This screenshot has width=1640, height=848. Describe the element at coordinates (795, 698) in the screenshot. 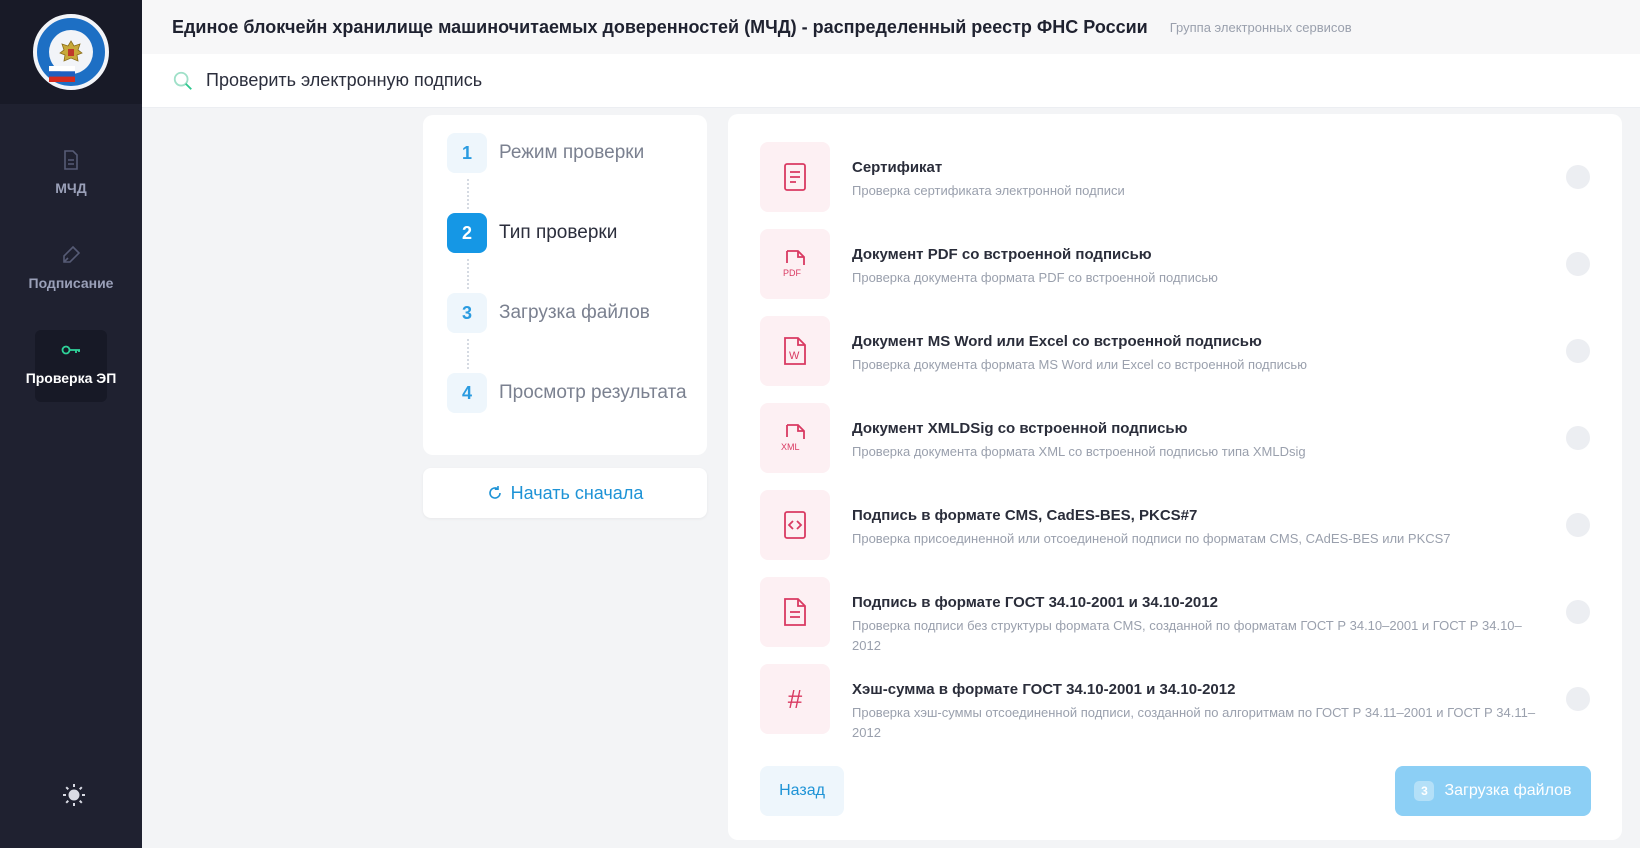

I see `hash-icon: #` at that location.